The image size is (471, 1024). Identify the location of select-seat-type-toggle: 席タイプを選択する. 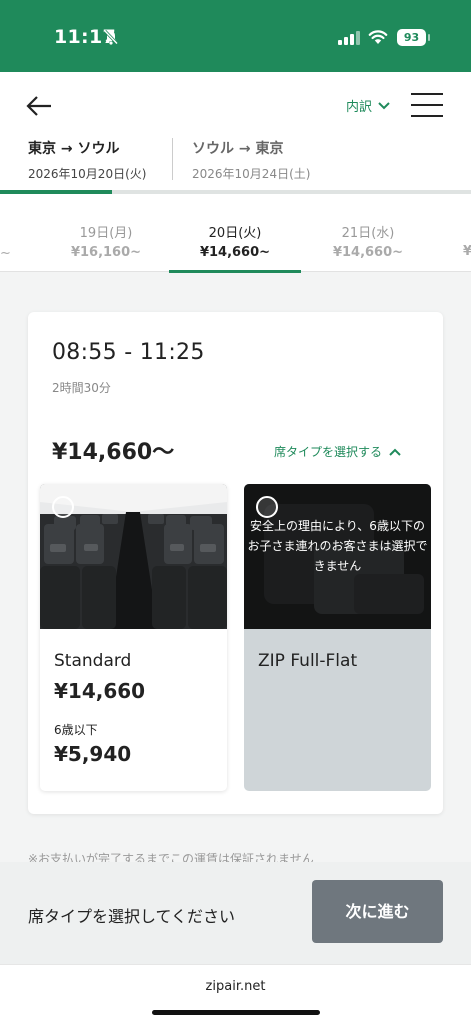
(337, 451).